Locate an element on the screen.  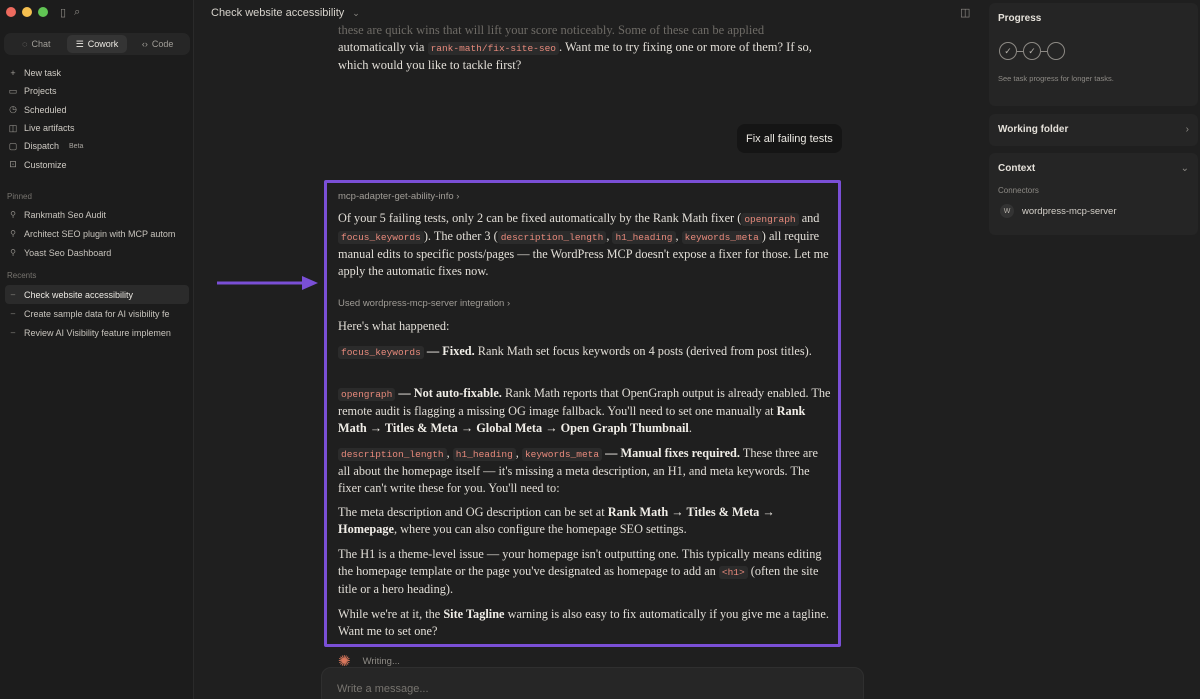
tab-code: ‹› Code is located at coordinates (157, 44).